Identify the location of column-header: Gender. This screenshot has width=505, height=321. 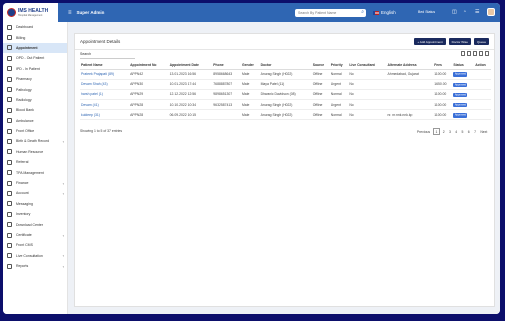
(250, 65).